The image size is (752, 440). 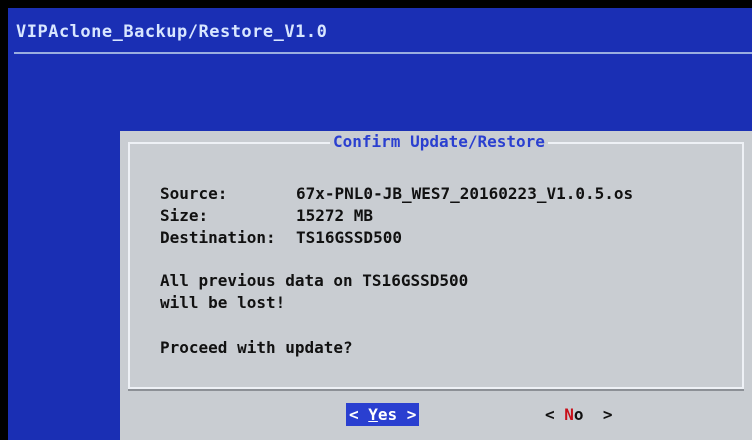 What do you see at coordinates (184, 215) in the screenshot?
I see `size-label: Size:` at bounding box center [184, 215].